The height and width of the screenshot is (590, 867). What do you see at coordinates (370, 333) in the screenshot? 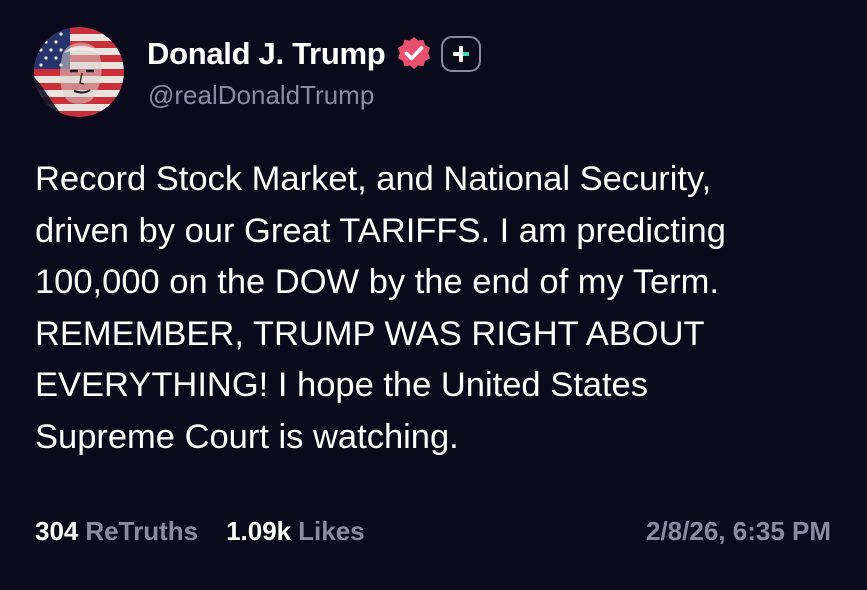
I see `post-line: REMEMBER, TRUMP WAS RIGHT ABOUT` at bounding box center [370, 333].